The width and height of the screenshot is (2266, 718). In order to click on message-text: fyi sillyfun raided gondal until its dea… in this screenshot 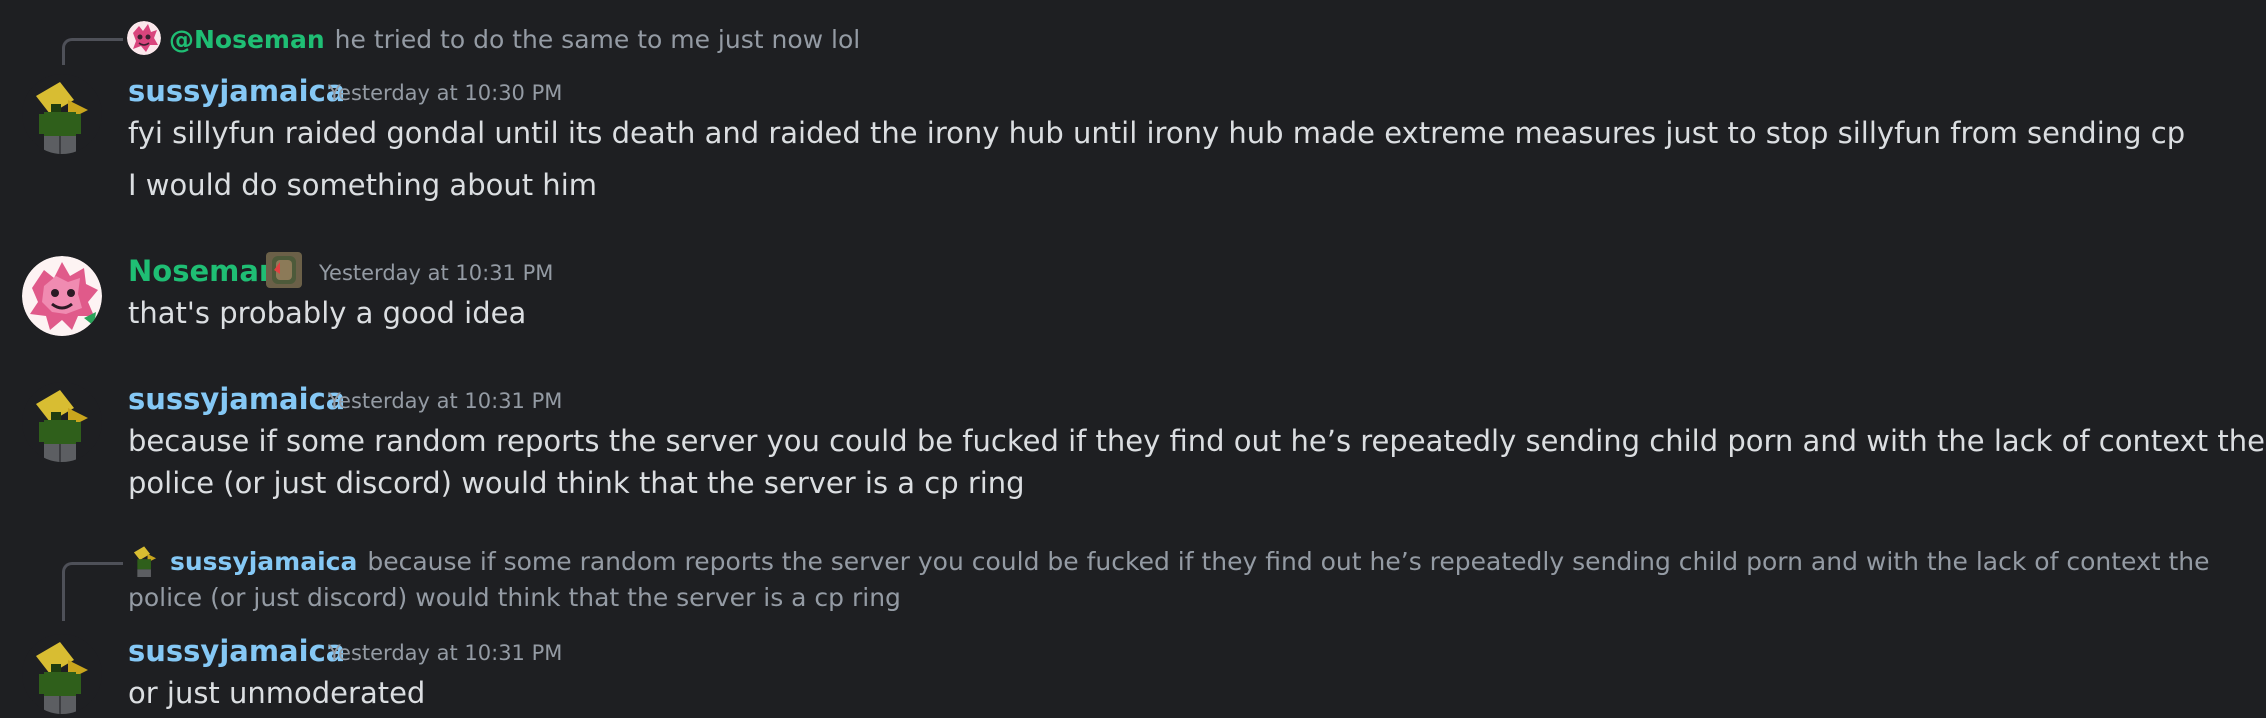, I will do `click(1157, 133)`.